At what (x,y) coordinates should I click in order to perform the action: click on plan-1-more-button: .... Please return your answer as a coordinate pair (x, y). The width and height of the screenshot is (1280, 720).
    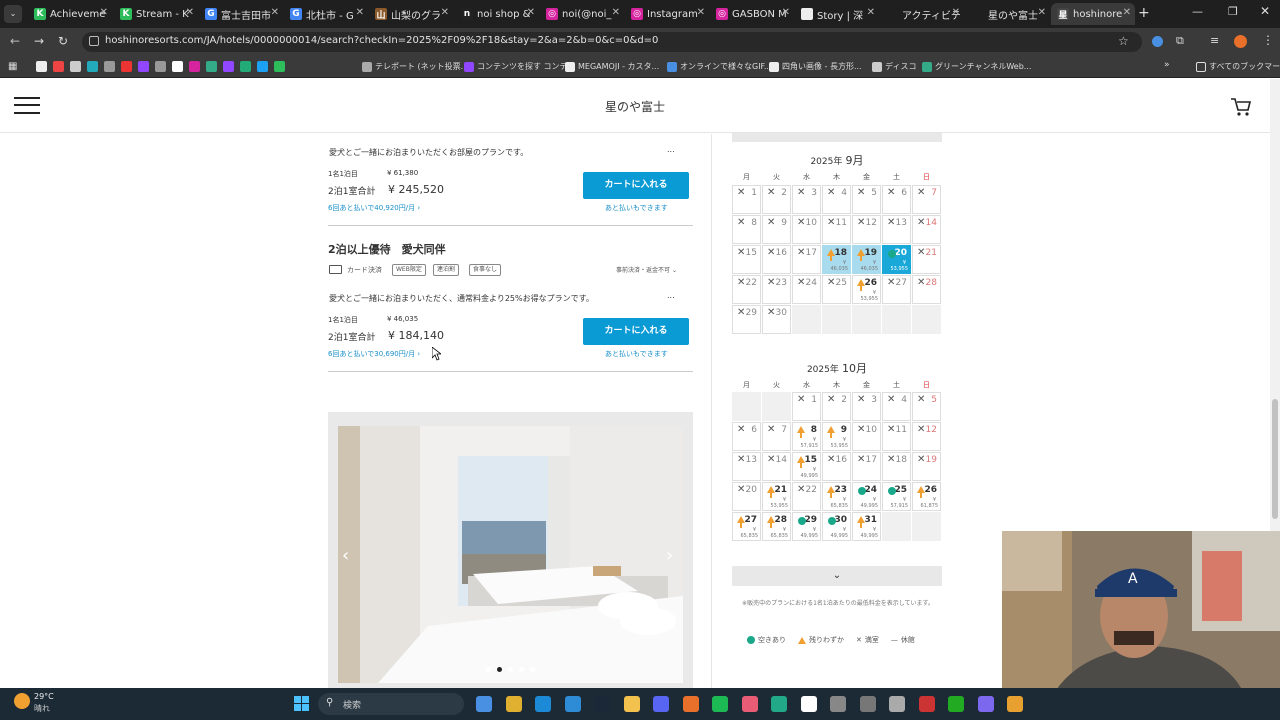
    Looking at the image, I should click on (671, 149).